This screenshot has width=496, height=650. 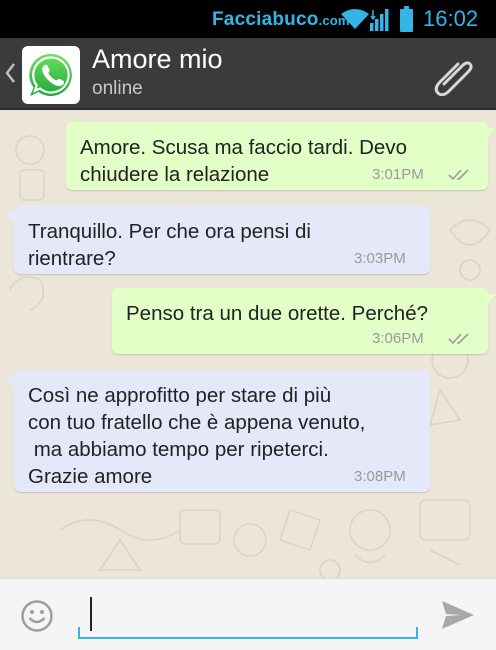 I want to click on chat-header: Amore mio online, so click(x=248, y=74).